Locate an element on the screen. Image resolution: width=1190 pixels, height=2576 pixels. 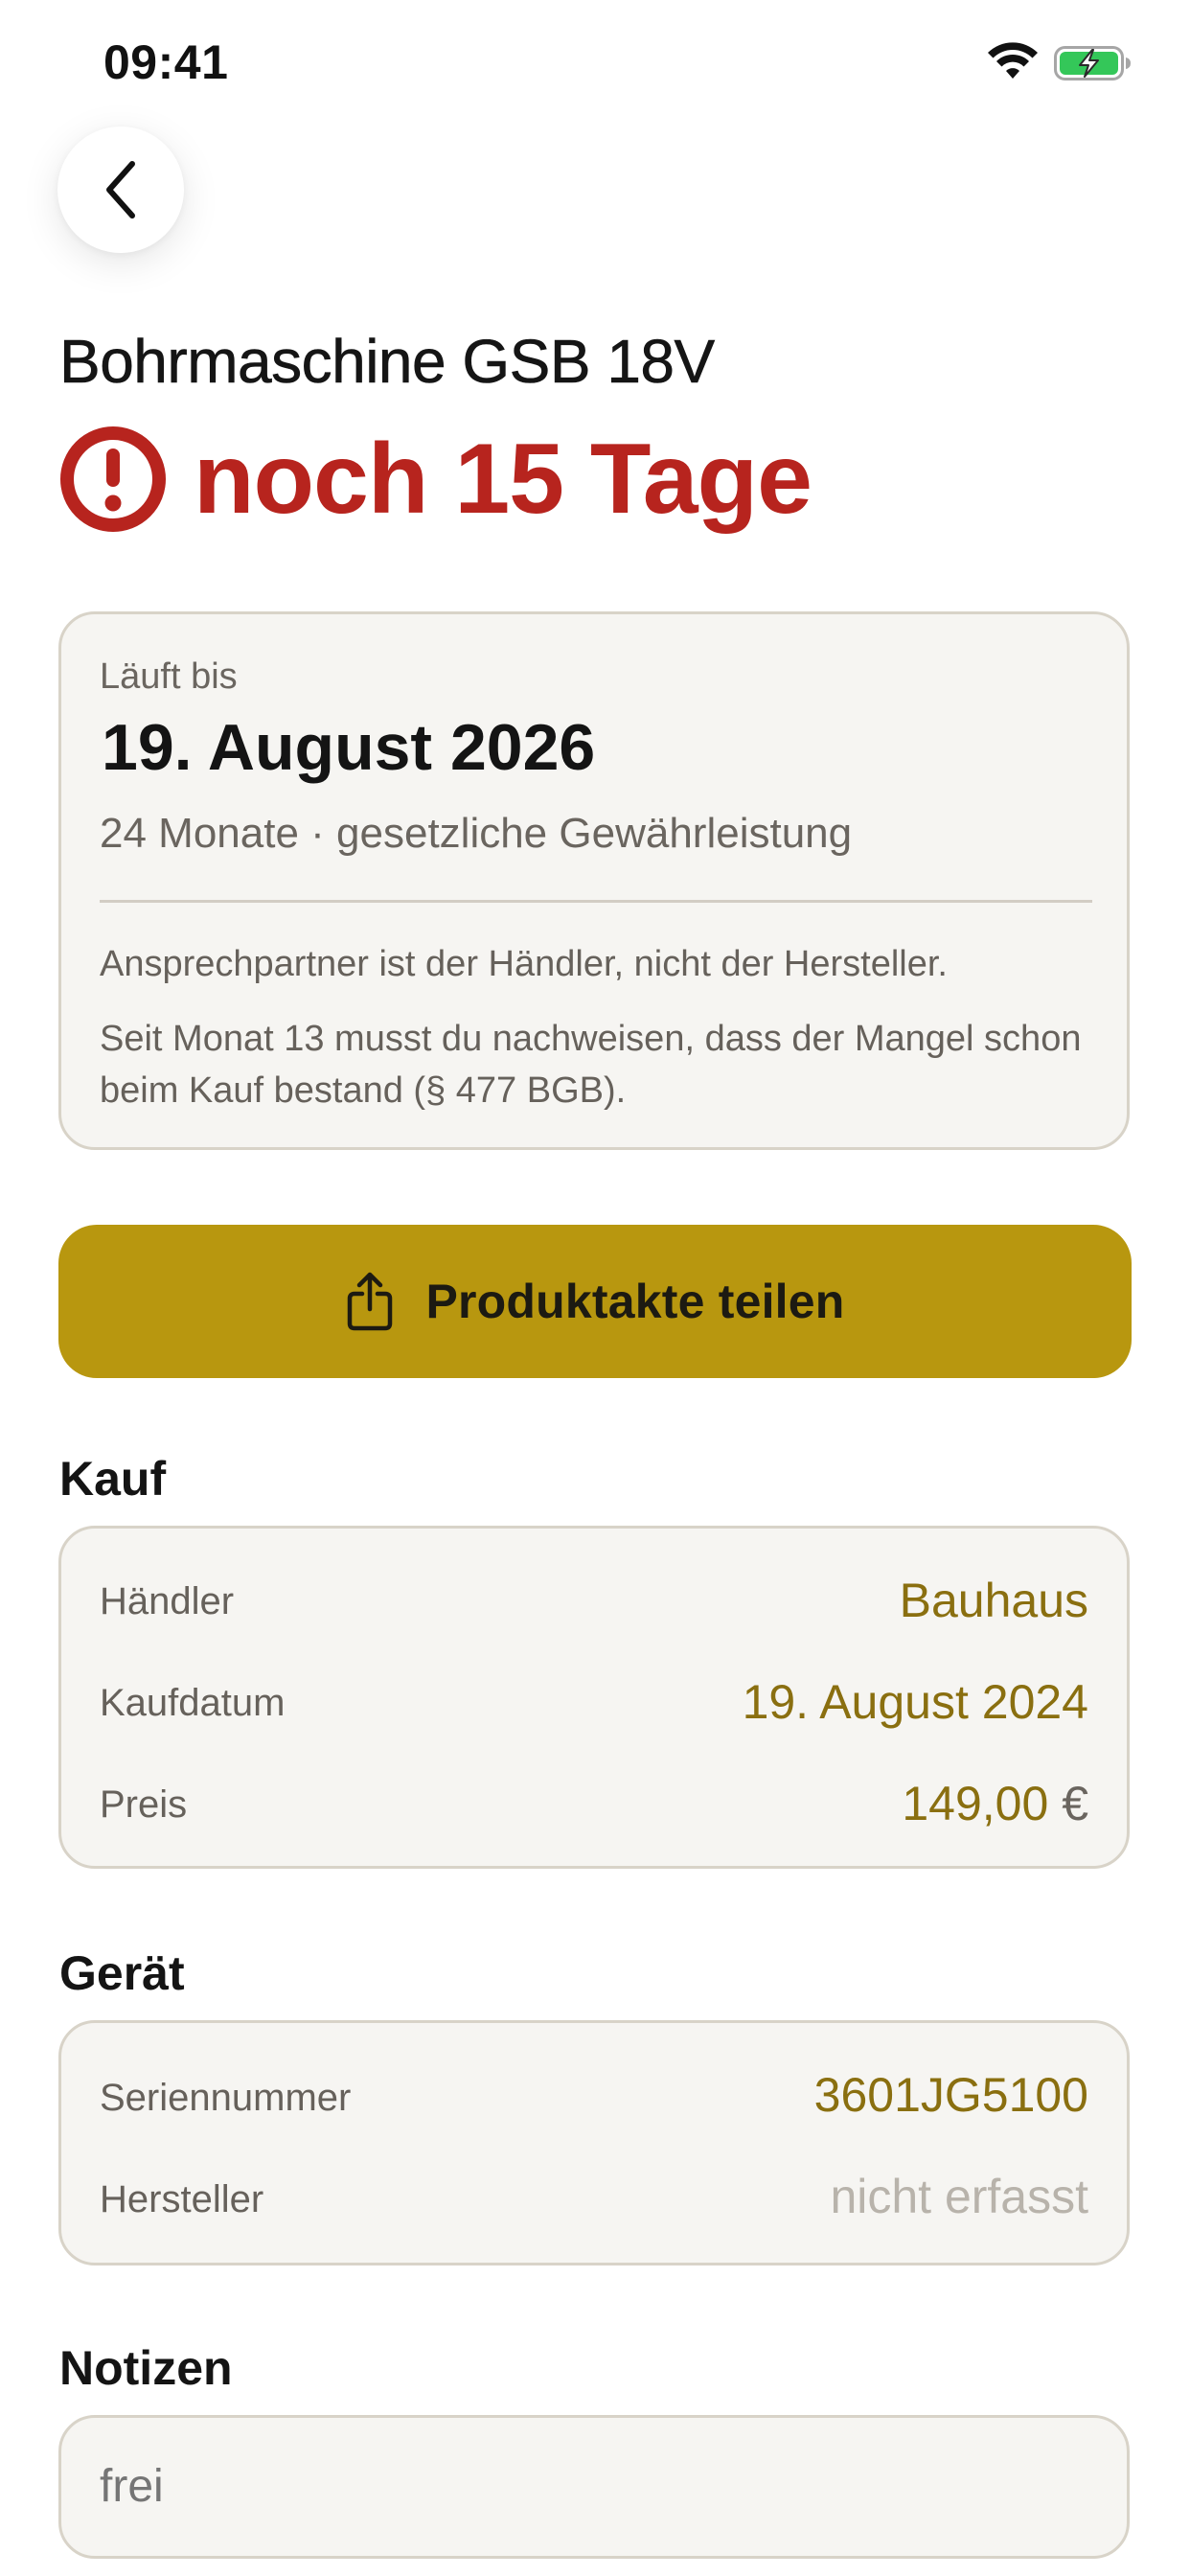
retailer-label: Händler is located at coordinates (167, 1601).